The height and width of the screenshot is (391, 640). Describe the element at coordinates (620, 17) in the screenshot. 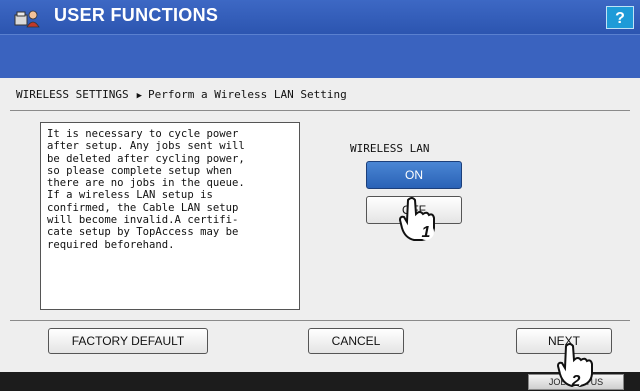

I see `help-button: ?` at that location.